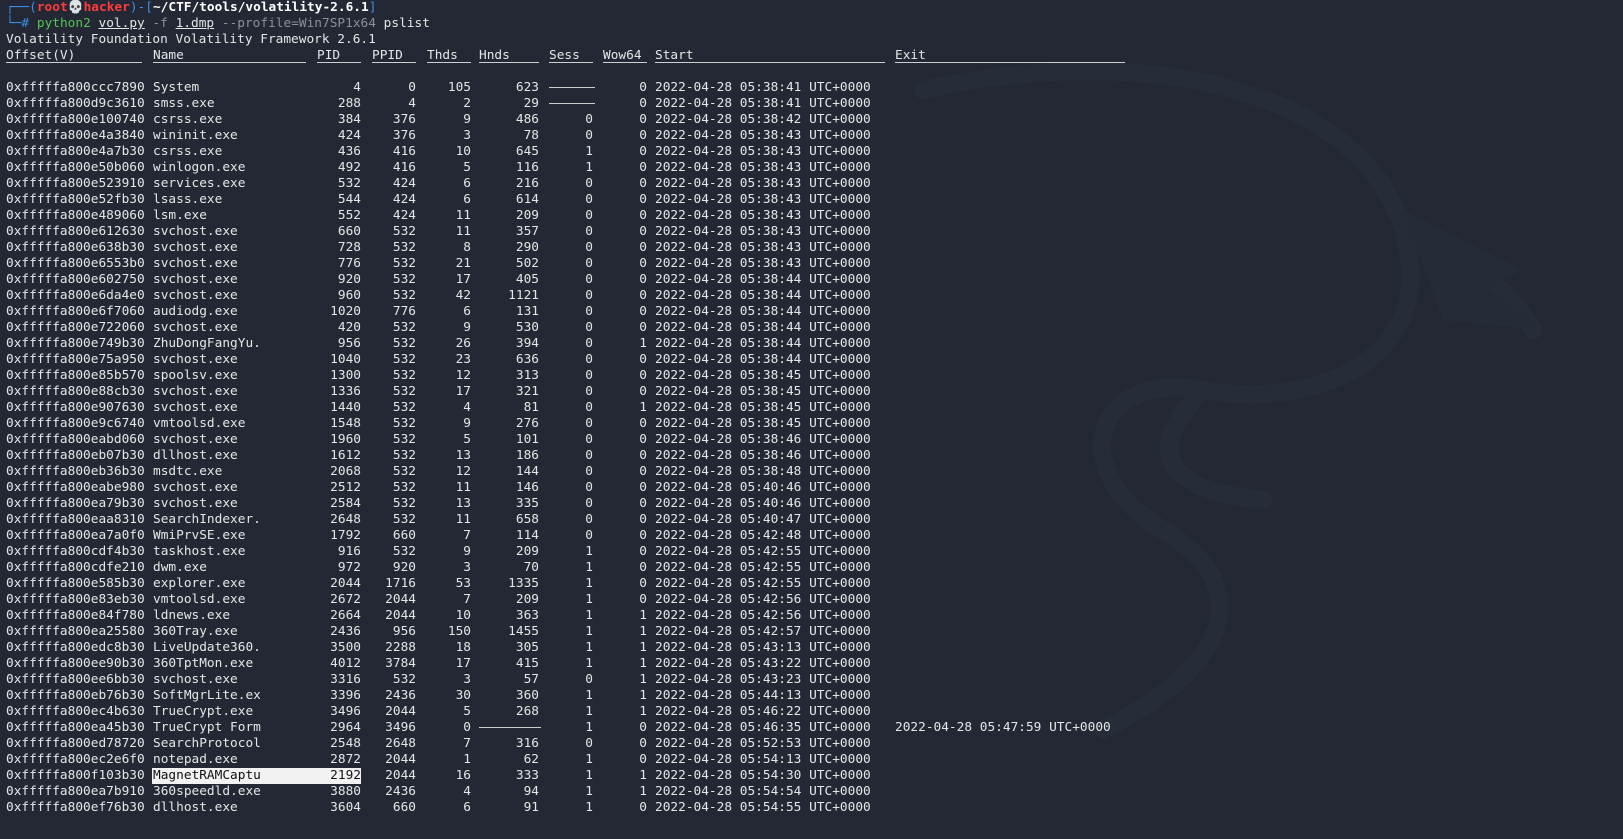 The width and height of the screenshot is (1623, 839). I want to click on cell-name: explorer.exe, so click(199, 583).